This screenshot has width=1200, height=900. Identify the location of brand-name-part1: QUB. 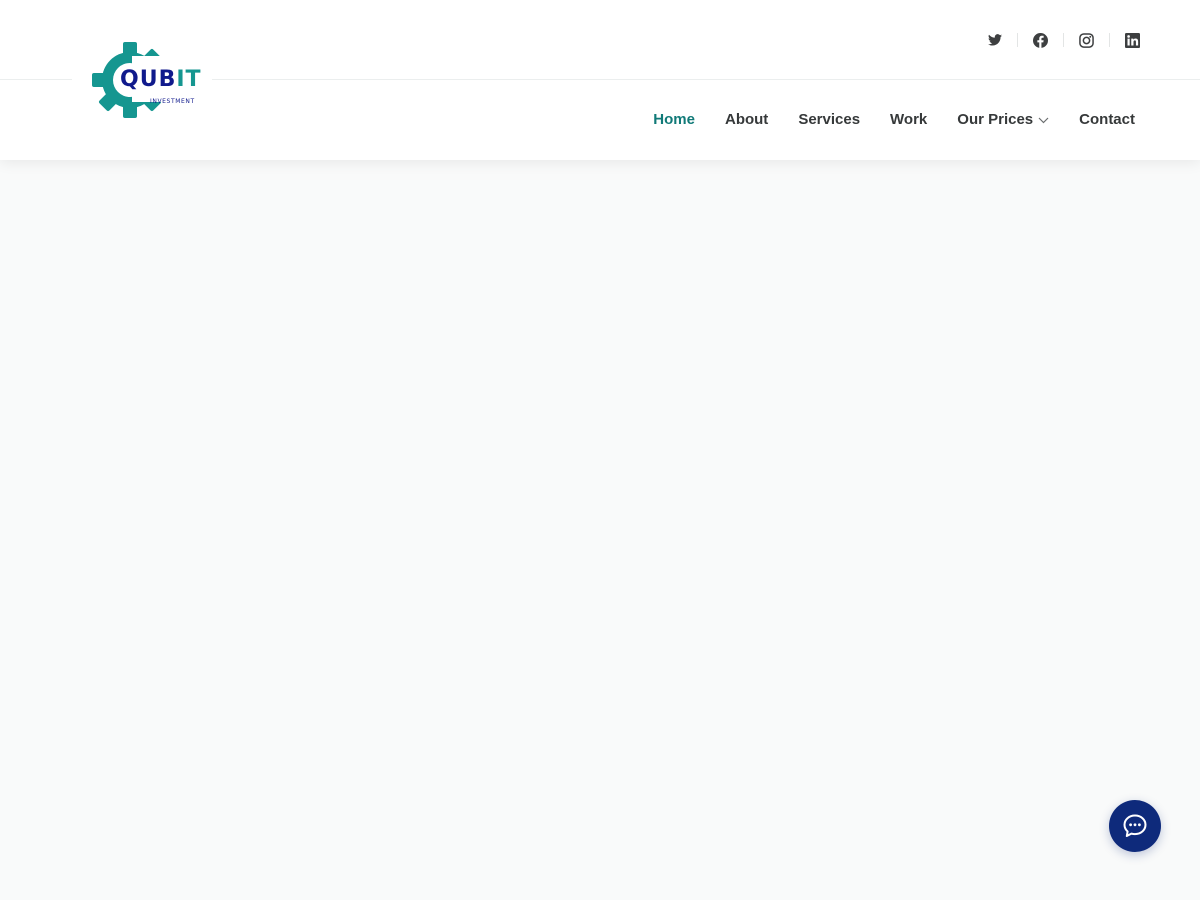
(148, 79).